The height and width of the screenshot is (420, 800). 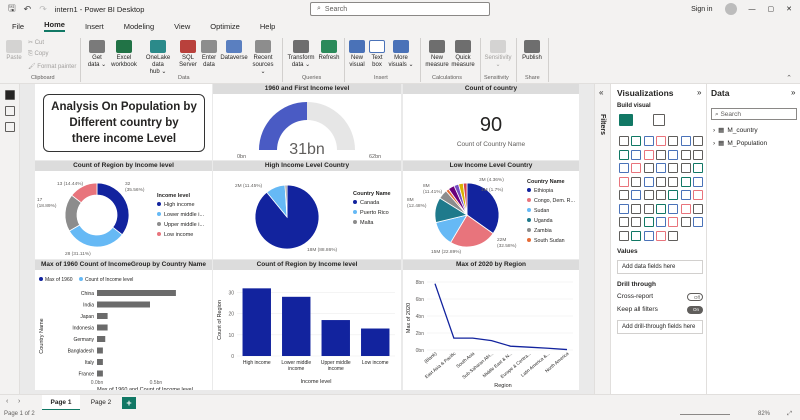 What do you see at coordinates (699, 92) in the screenshot?
I see `collapse-visualizations-icon: »` at bounding box center [699, 92].